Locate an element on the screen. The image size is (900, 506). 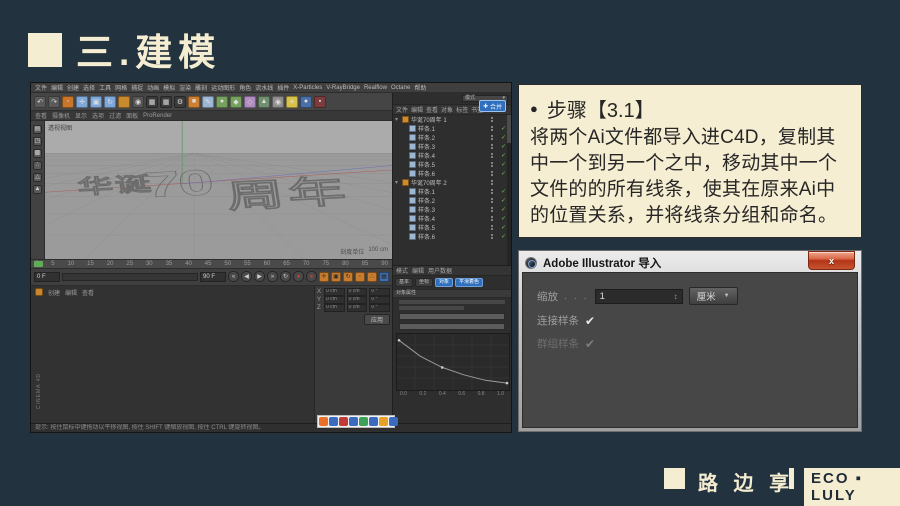
object-tree-row: 样条.3 ✓ is located at coordinates (452, 146).